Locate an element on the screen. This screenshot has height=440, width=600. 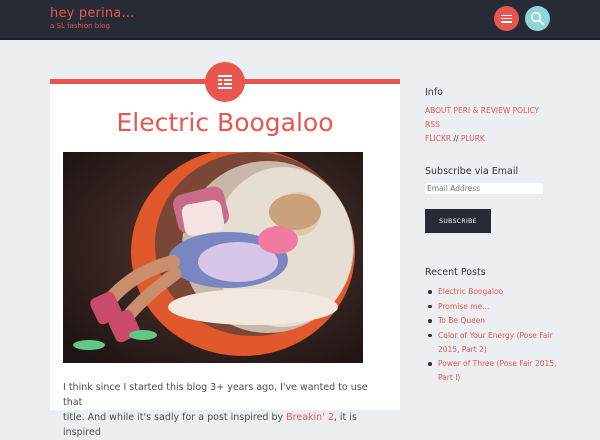
flickr-plurk-row: FLICKR // PLURK is located at coordinates (455, 138).